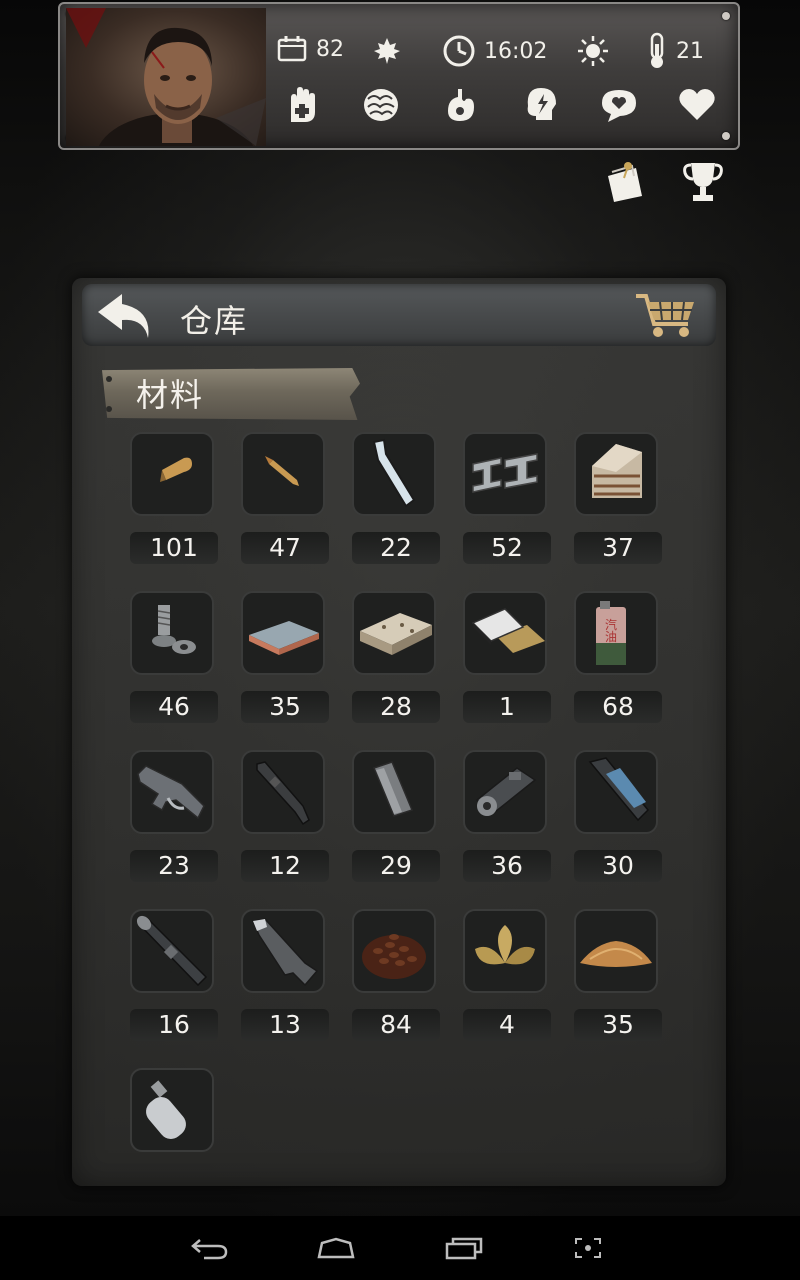 The image size is (800, 1280). I want to click on nav-back-button, so click(210, 1248).